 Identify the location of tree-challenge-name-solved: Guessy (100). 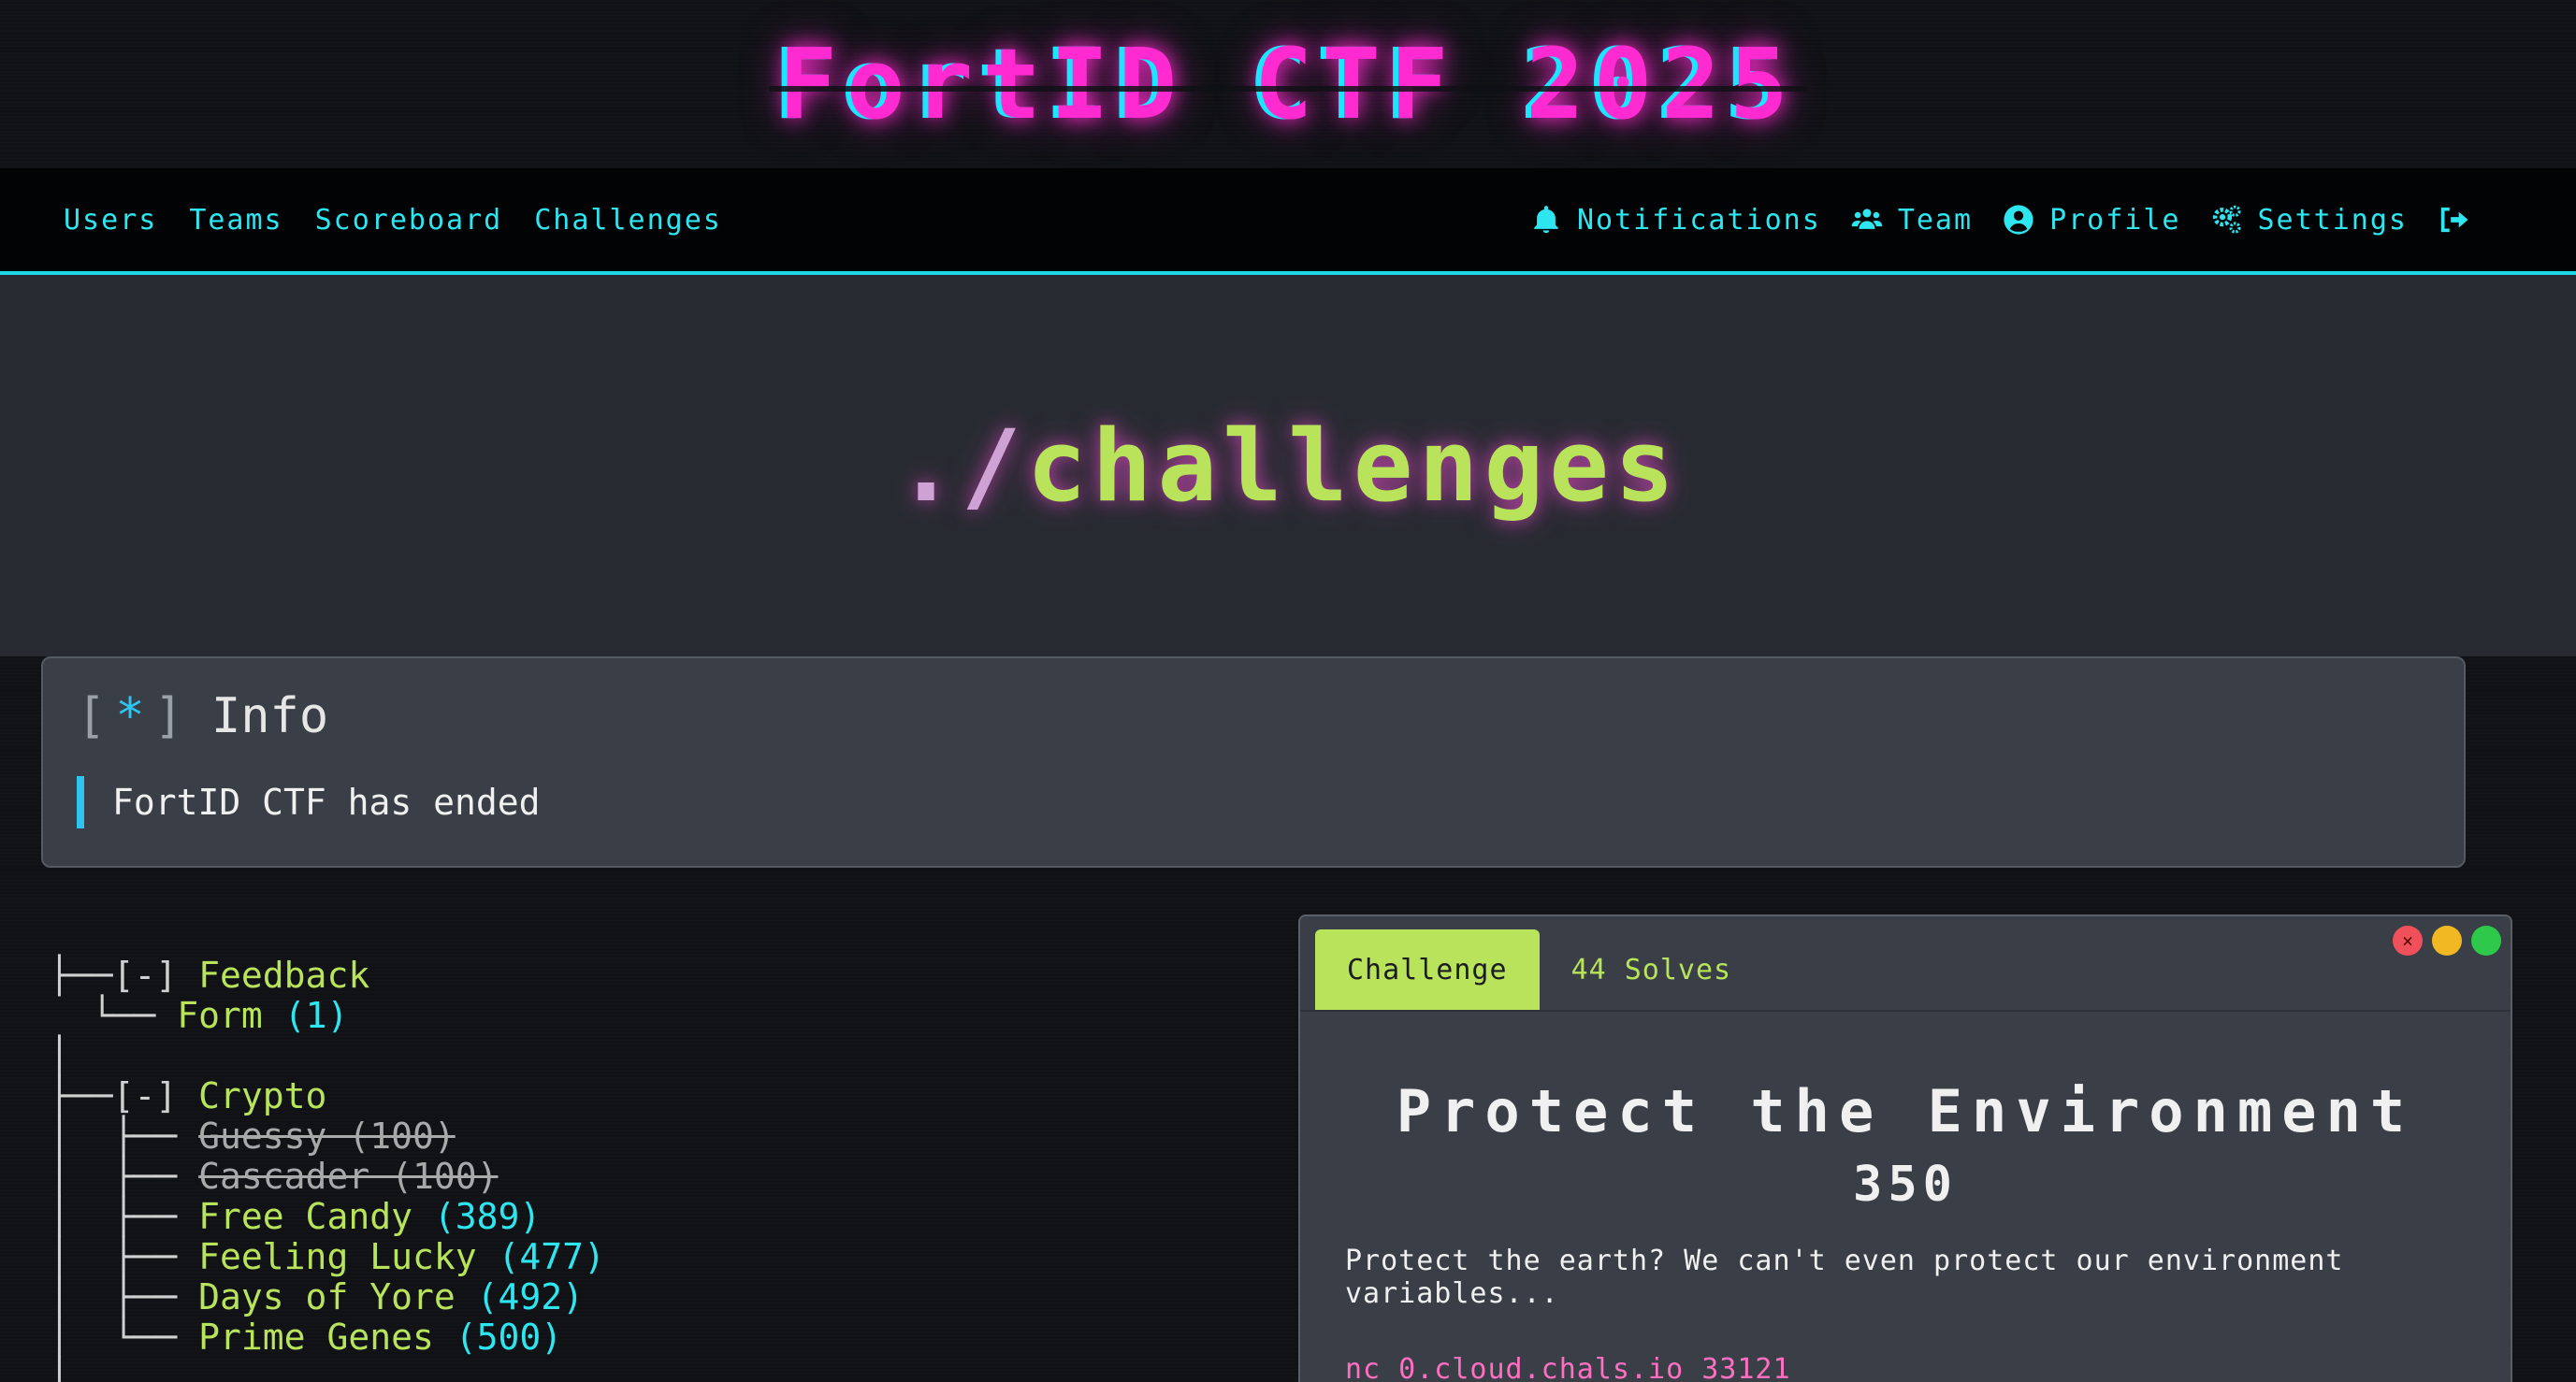
(327, 1136).